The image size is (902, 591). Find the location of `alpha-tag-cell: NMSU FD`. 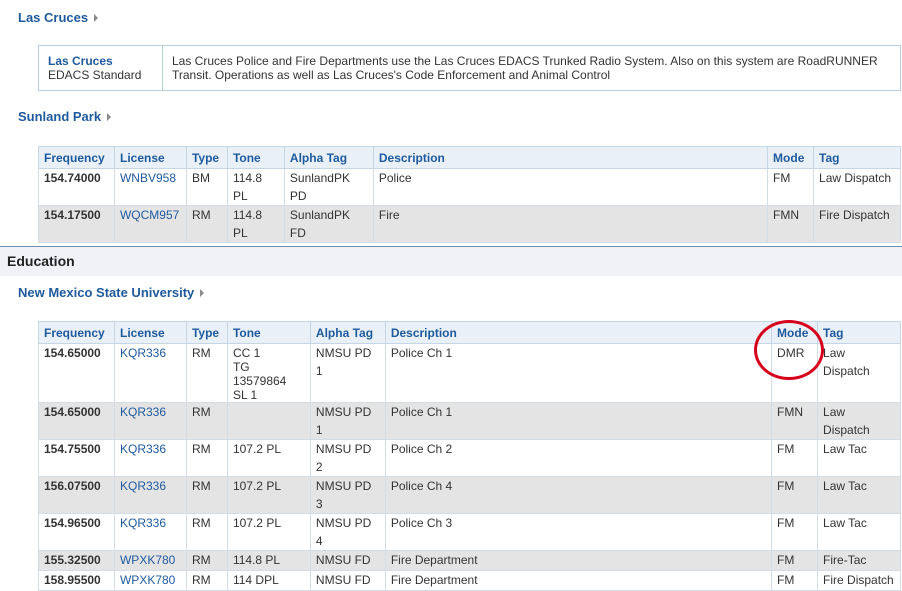

alpha-tag-cell: NMSU FD is located at coordinates (347, 560).